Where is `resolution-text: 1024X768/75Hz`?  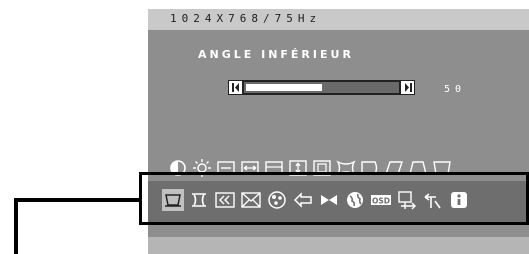 resolution-text: 1024X768/75Hz is located at coordinates (246, 18).